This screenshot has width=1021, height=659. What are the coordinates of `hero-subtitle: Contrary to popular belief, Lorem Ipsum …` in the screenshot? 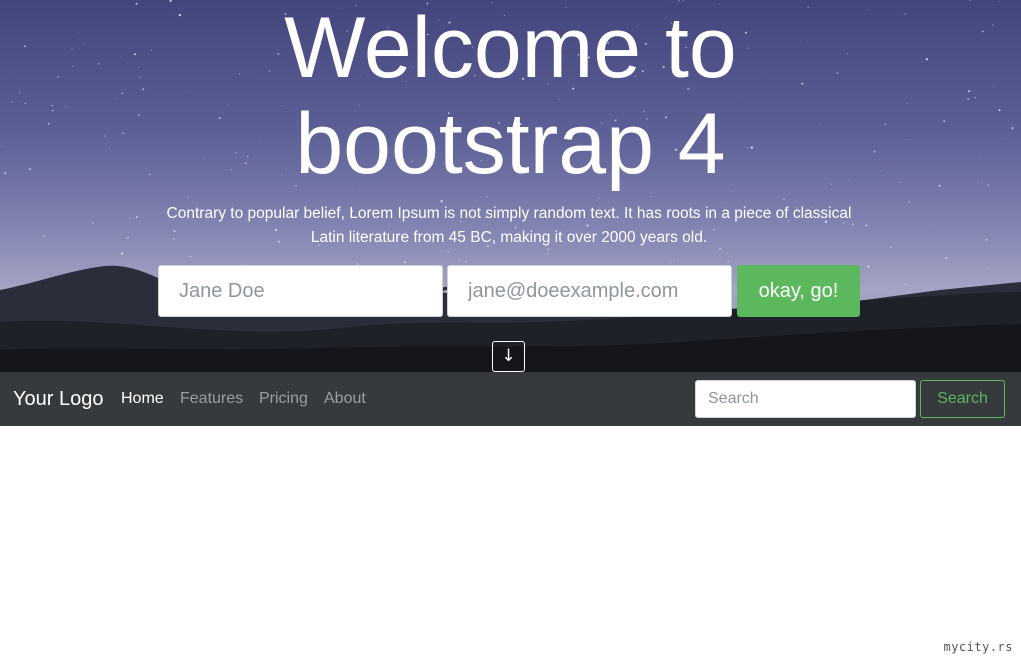 It's located at (509, 225).